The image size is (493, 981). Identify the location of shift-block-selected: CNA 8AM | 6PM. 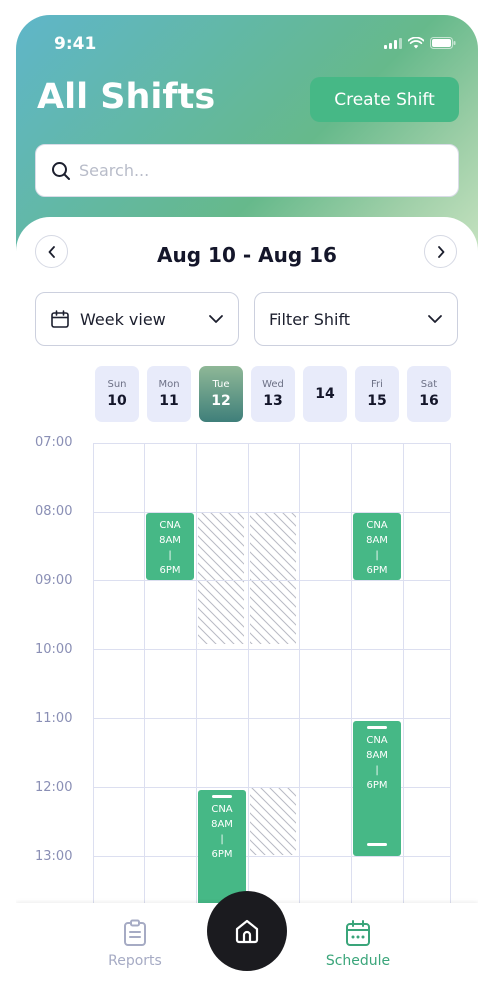
(377, 788).